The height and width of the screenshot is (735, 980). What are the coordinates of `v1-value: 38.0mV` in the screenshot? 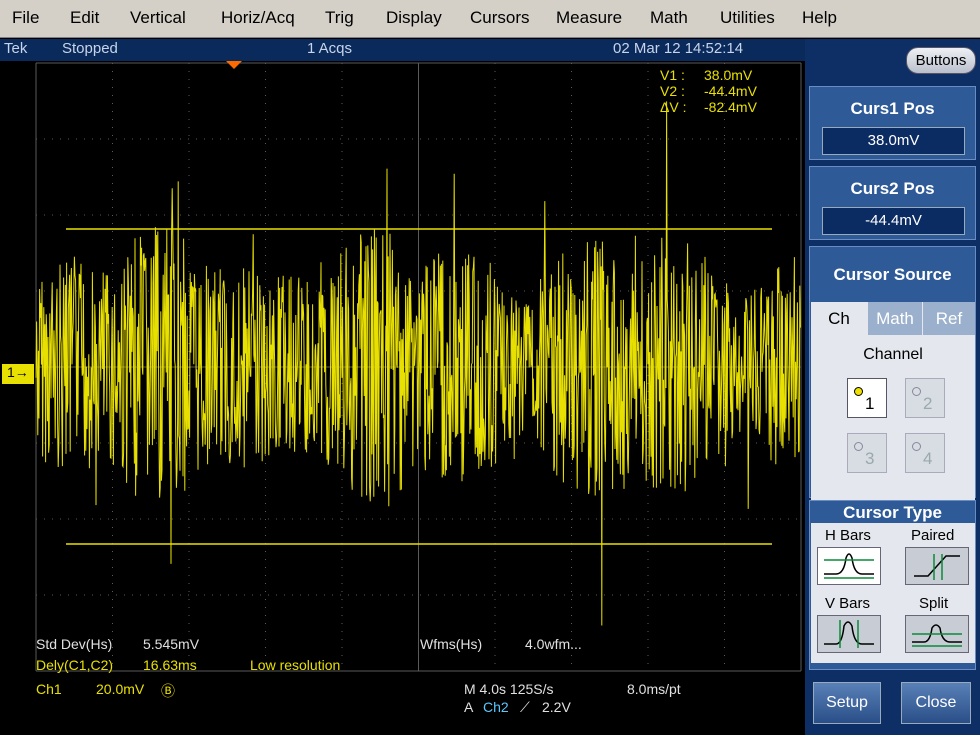 It's located at (728, 75).